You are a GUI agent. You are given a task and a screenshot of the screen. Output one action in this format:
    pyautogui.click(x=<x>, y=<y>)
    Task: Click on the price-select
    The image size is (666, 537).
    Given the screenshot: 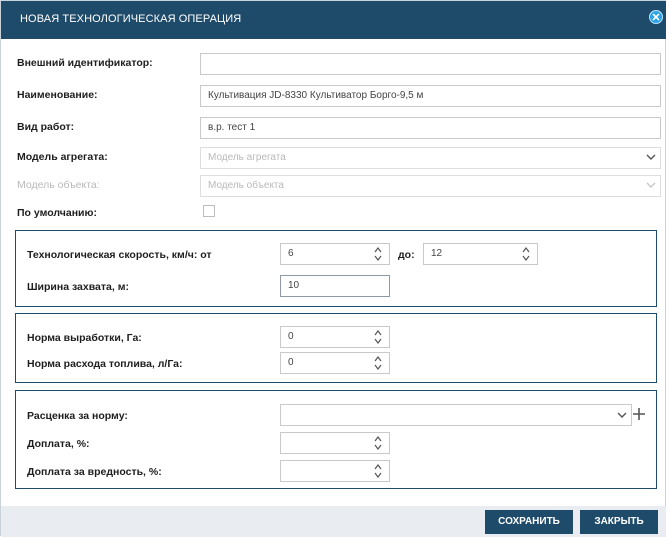 What is the action you would take?
    pyautogui.click(x=456, y=415)
    